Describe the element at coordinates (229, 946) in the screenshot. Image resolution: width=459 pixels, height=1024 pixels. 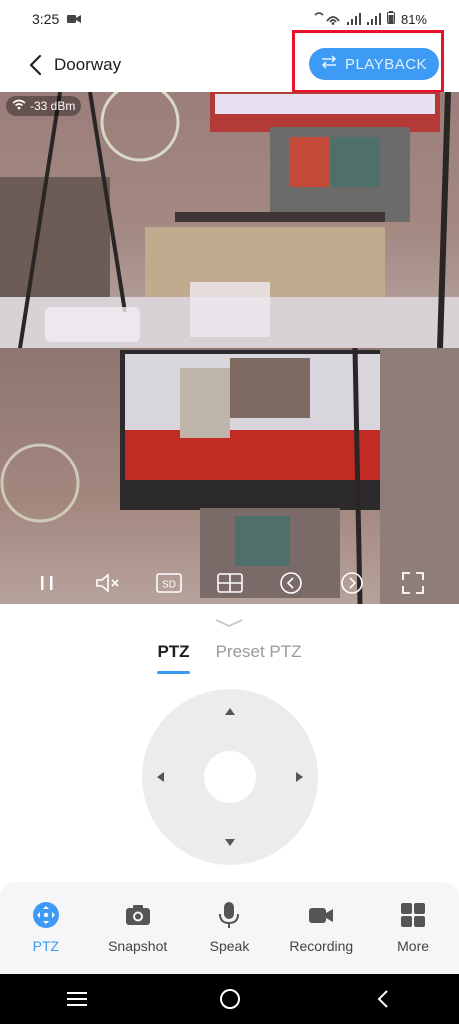
I see `function-tab-label: Speak` at that location.